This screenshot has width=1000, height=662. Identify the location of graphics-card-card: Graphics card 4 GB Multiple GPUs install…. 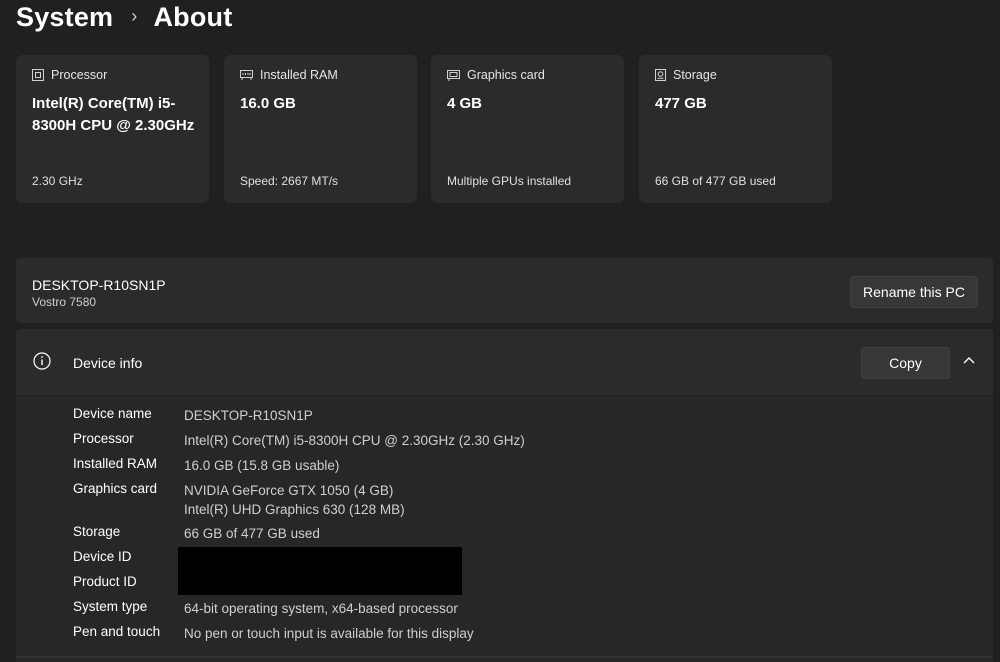
(527, 129).